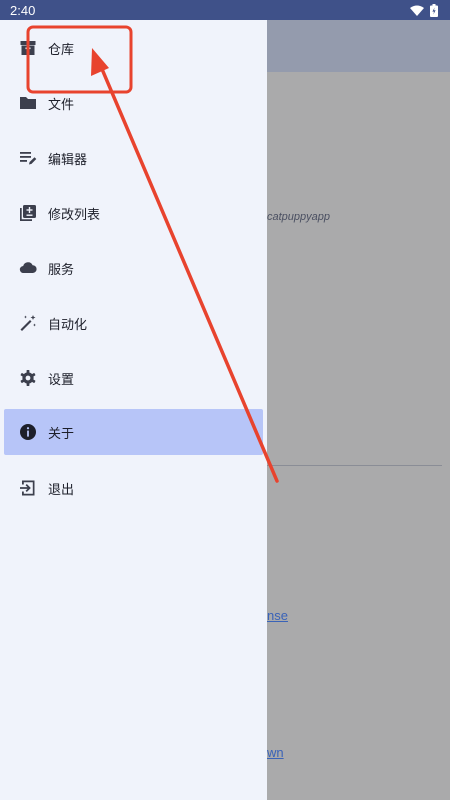 This screenshot has height=800, width=450. I want to click on status-bar: 2:40, so click(225, 10).